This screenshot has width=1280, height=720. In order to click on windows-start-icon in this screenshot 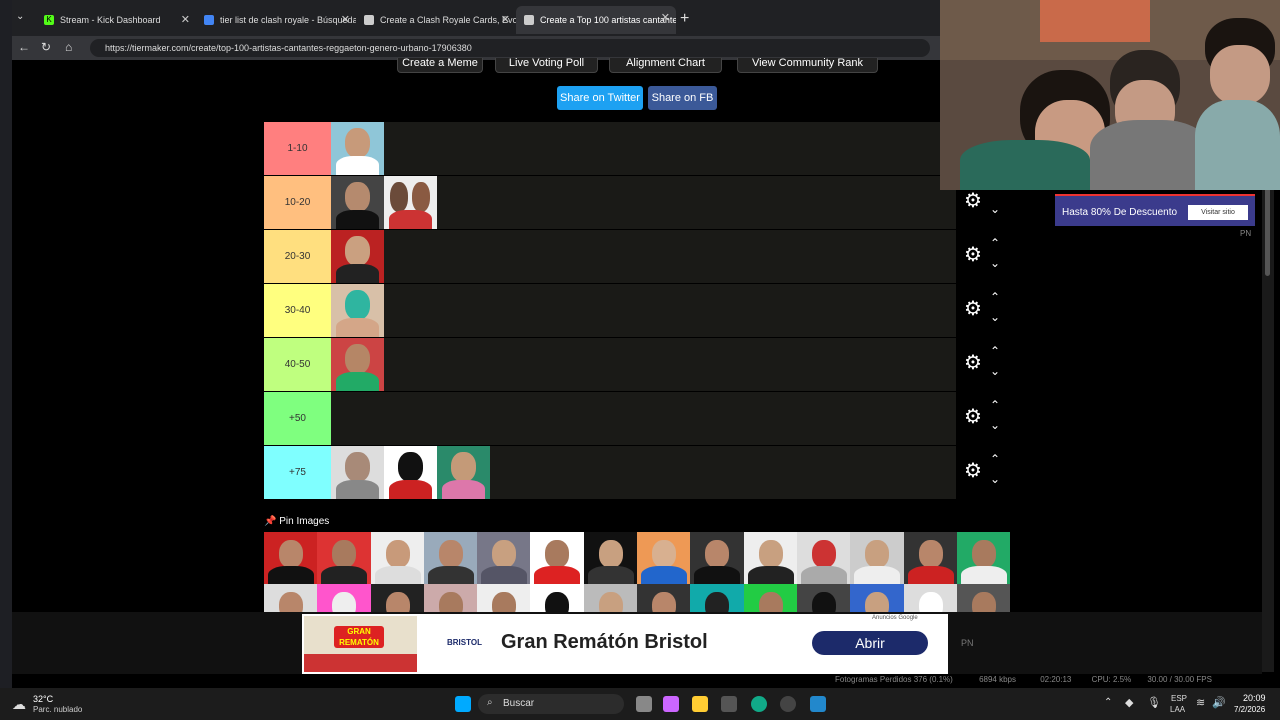, I will do `click(463, 704)`.